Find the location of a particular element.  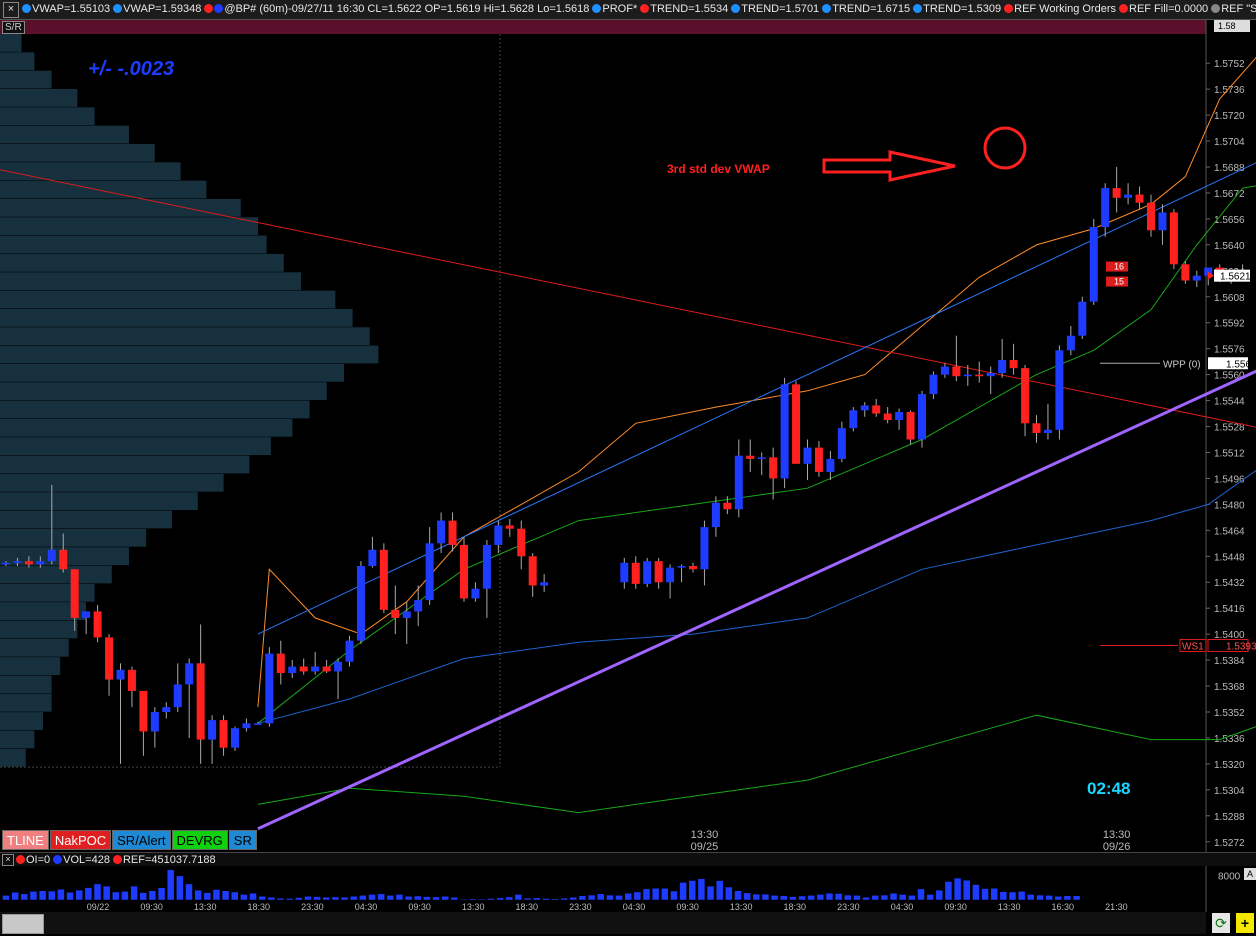

volume-x-tick: 13:30 is located at coordinates (1009, 907).